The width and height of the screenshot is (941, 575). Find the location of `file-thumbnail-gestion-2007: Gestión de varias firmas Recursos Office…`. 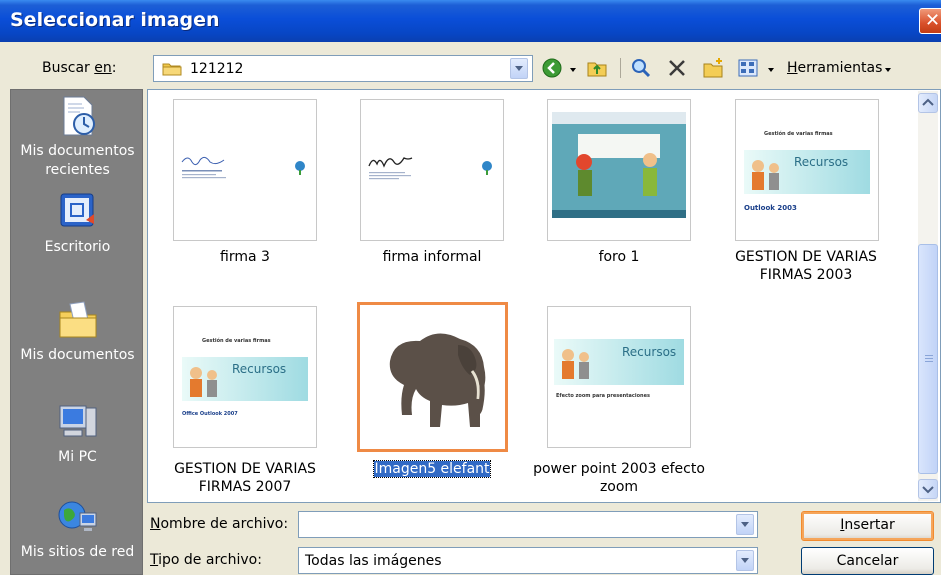

file-thumbnail-gestion-2007: Gestión de varias firmas Recursos Office… is located at coordinates (245, 377).